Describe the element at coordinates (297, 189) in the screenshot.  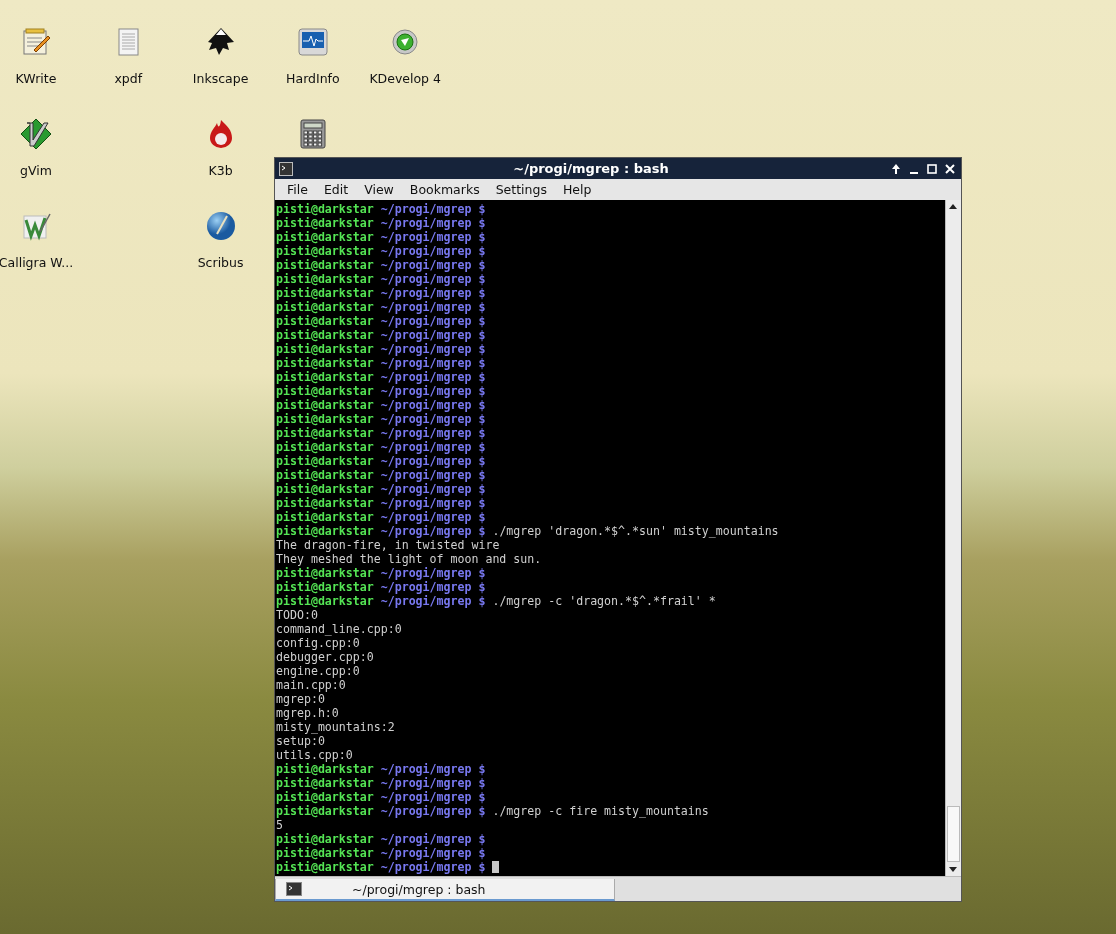
I see `menu-item: File` at that location.